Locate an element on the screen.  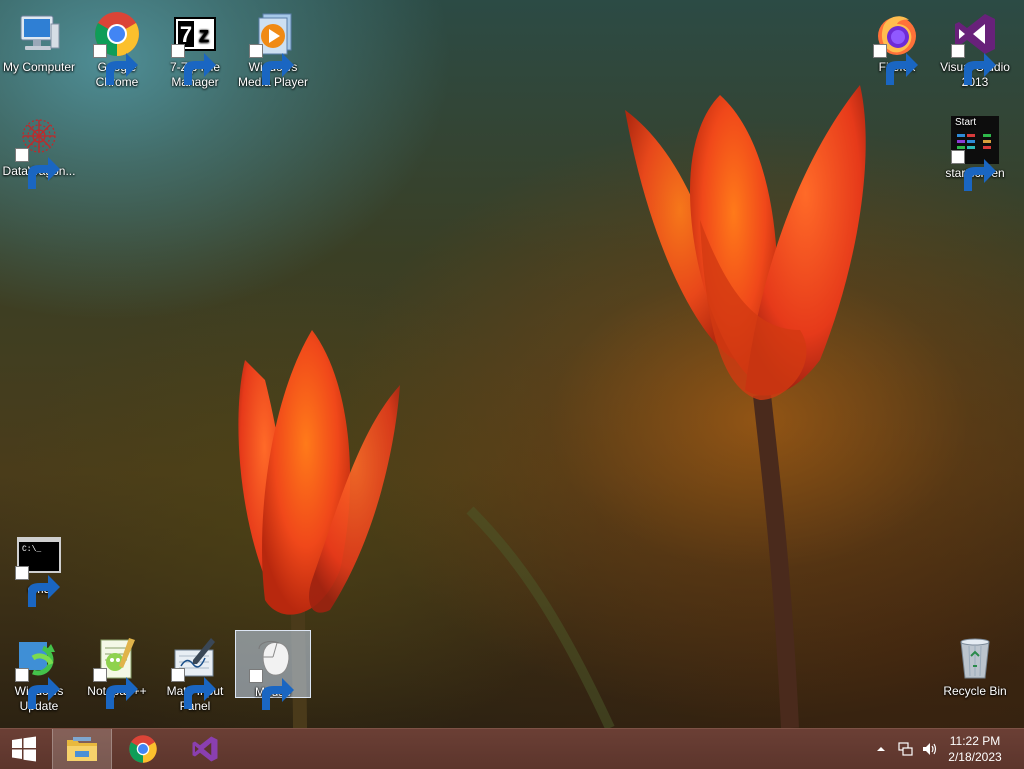
svg-text: z is located at coordinates (204, 34).